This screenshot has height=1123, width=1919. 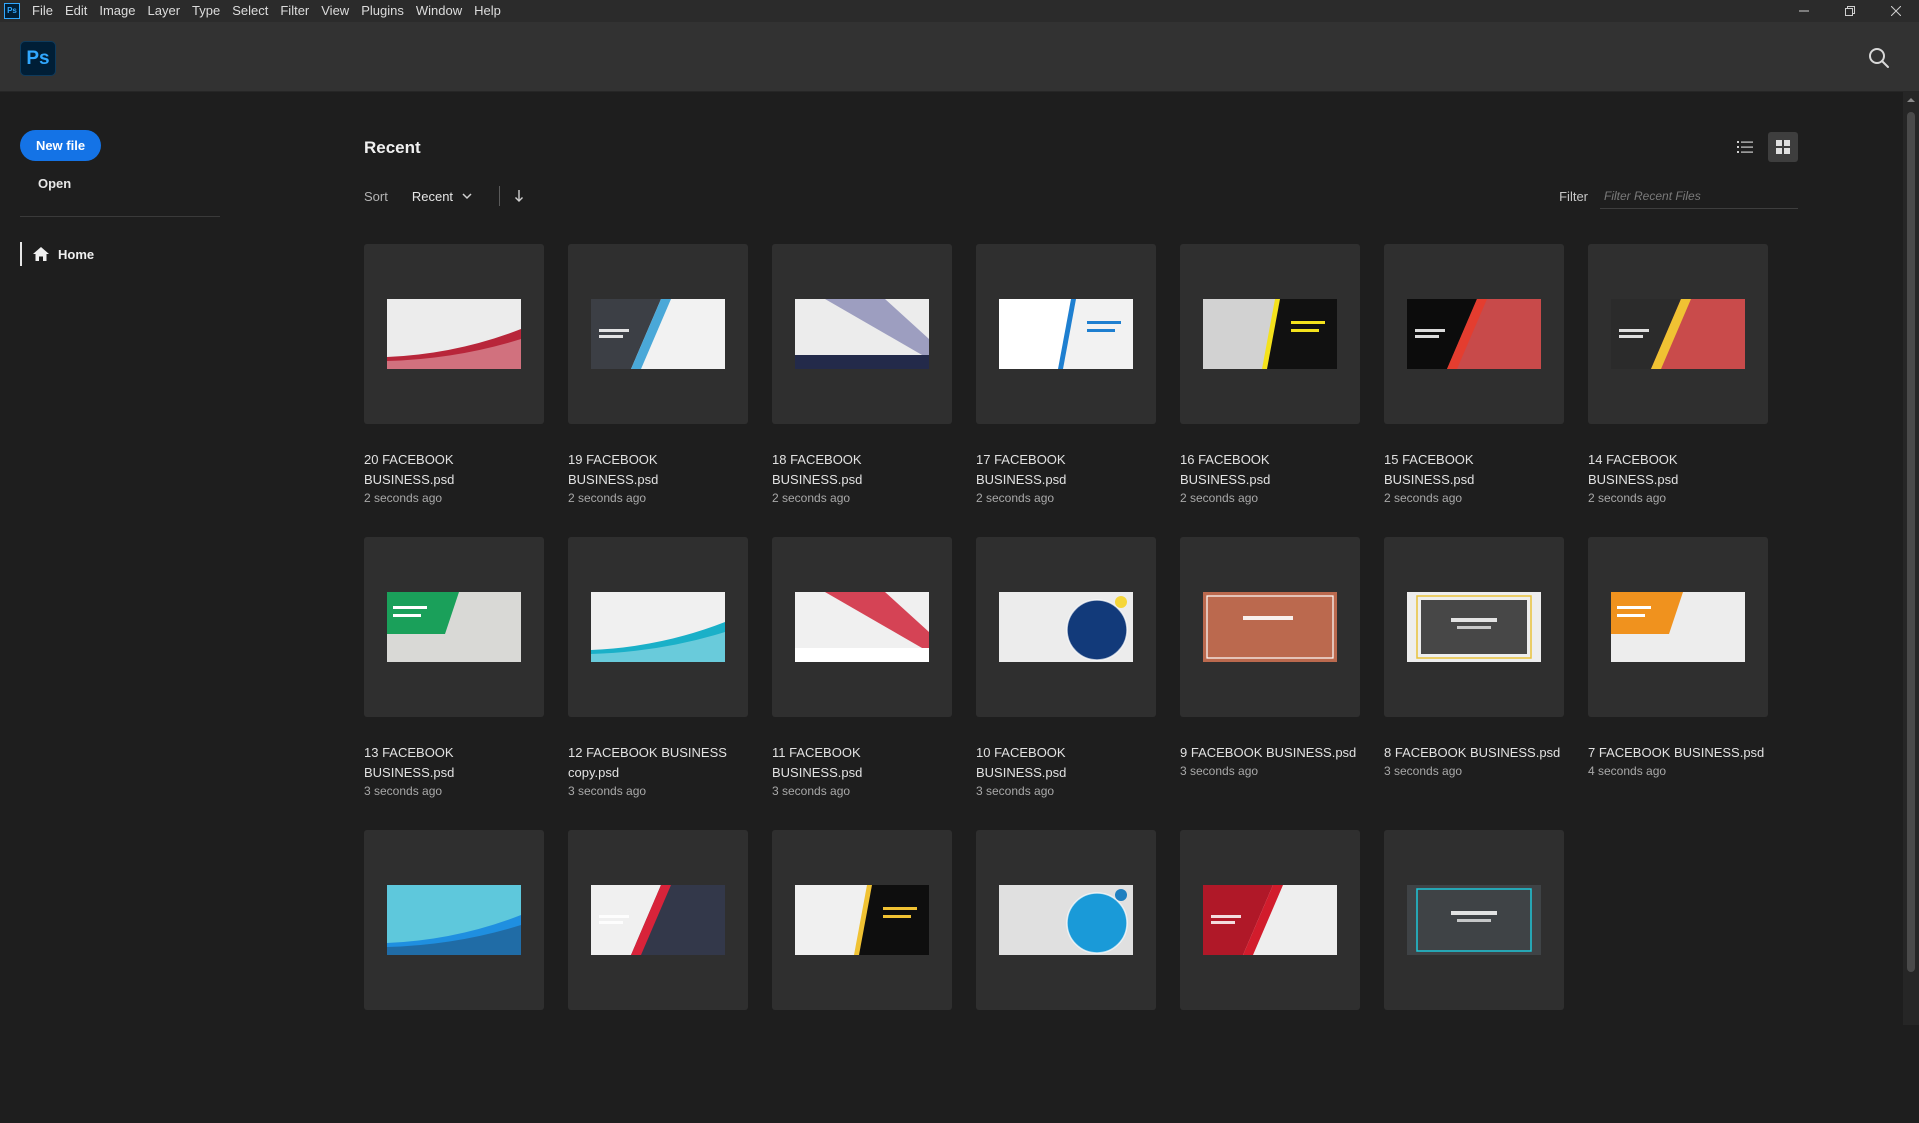 I want to click on menu-type: Type, so click(x=206, y=11).